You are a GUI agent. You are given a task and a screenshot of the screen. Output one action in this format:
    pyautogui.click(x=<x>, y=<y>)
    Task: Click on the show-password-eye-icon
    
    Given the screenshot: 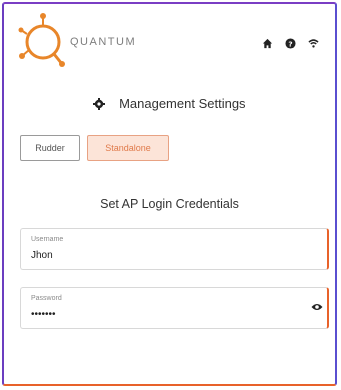 What is the action you would take?
    pyautogui.click(x=317, y=304)
    